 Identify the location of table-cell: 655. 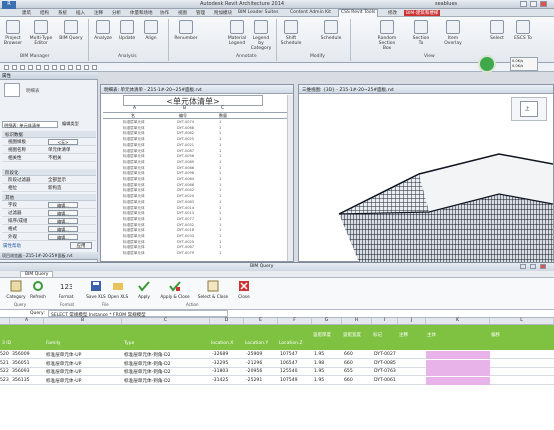
(348, 371).